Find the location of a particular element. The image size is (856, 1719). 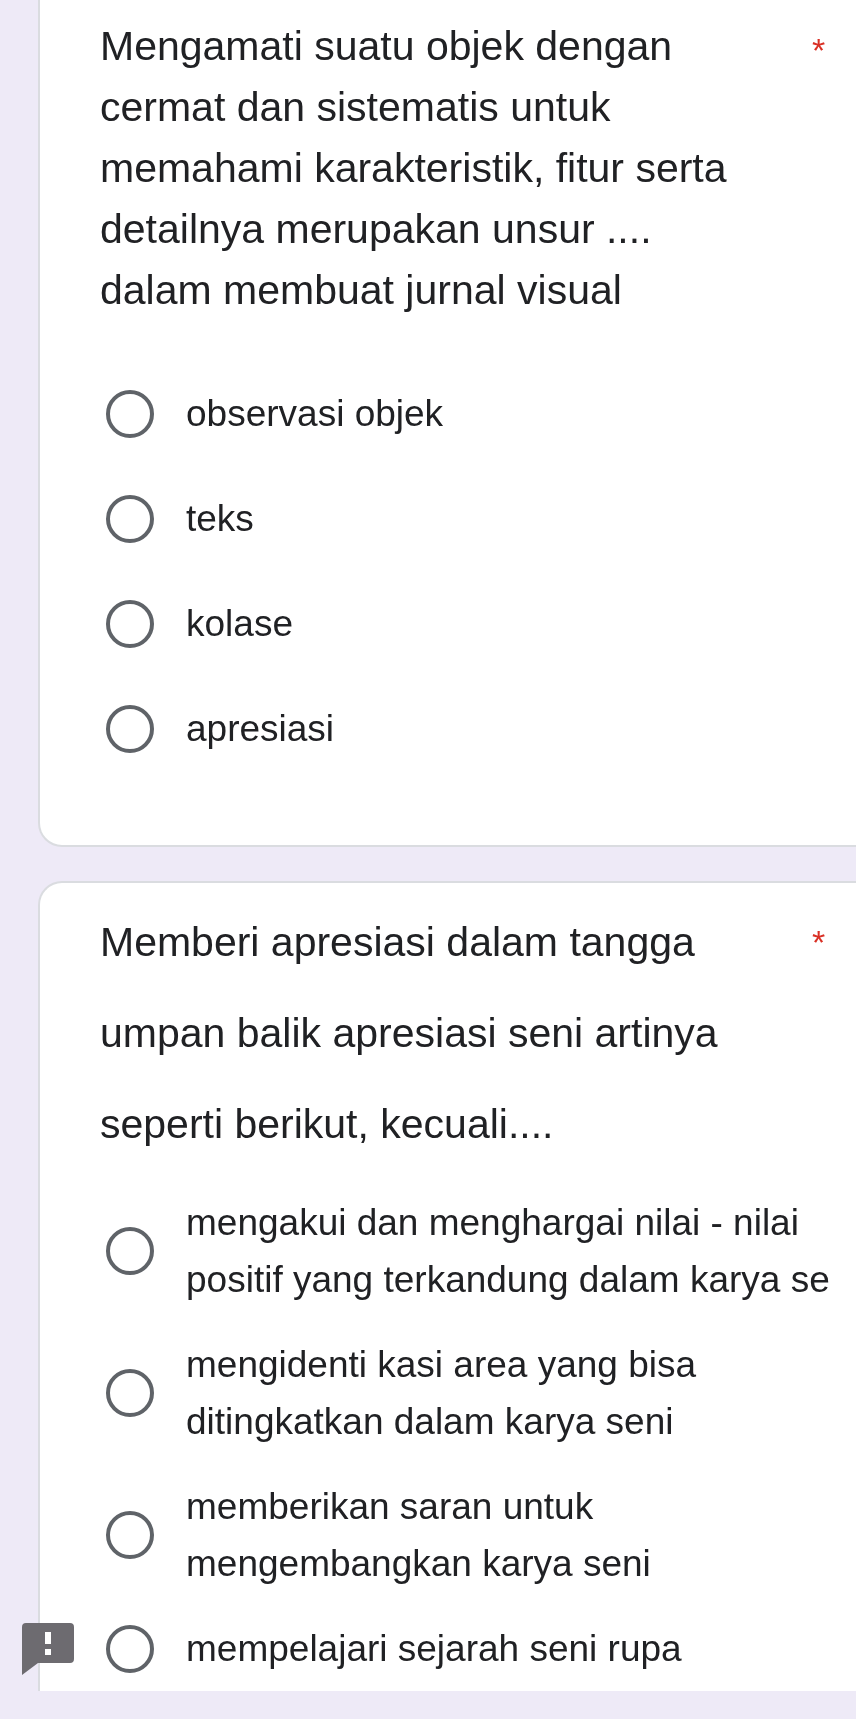

option-label: apresiasi is located at coordinates (261, 729).